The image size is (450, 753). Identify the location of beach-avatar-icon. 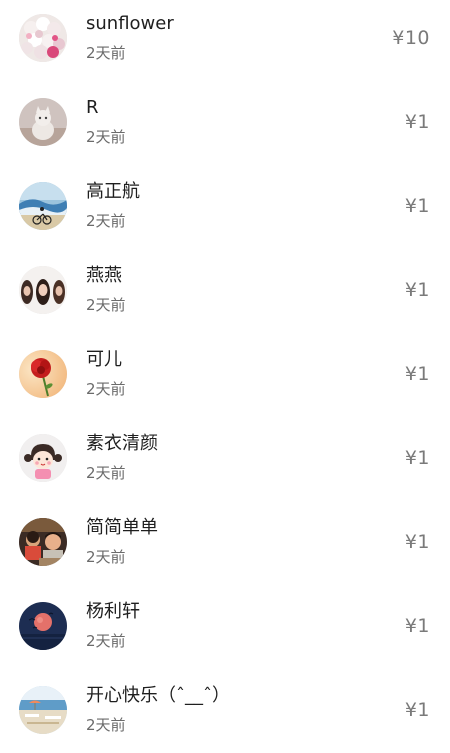
(43, 710).